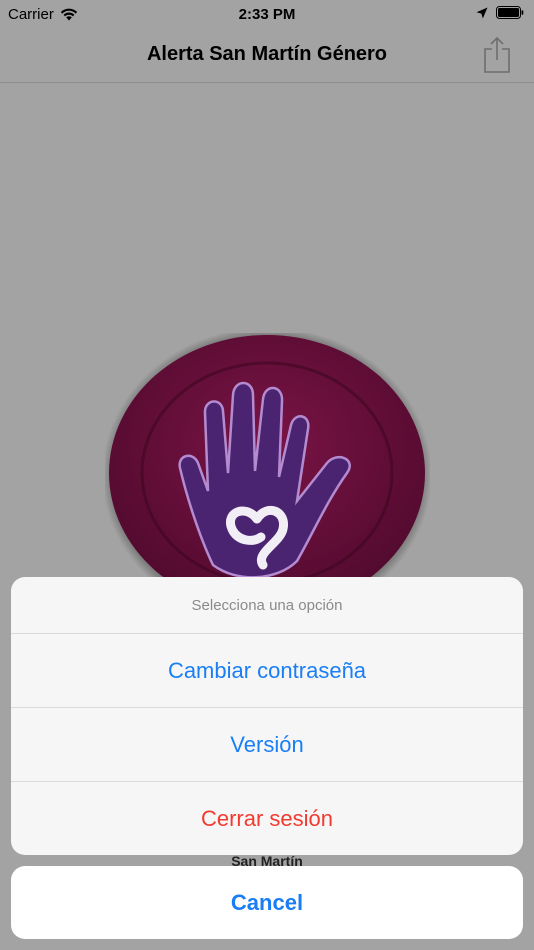 This screenshot has height=950, width=534. I want to click on location-arrow-icon, so click(482, 12).